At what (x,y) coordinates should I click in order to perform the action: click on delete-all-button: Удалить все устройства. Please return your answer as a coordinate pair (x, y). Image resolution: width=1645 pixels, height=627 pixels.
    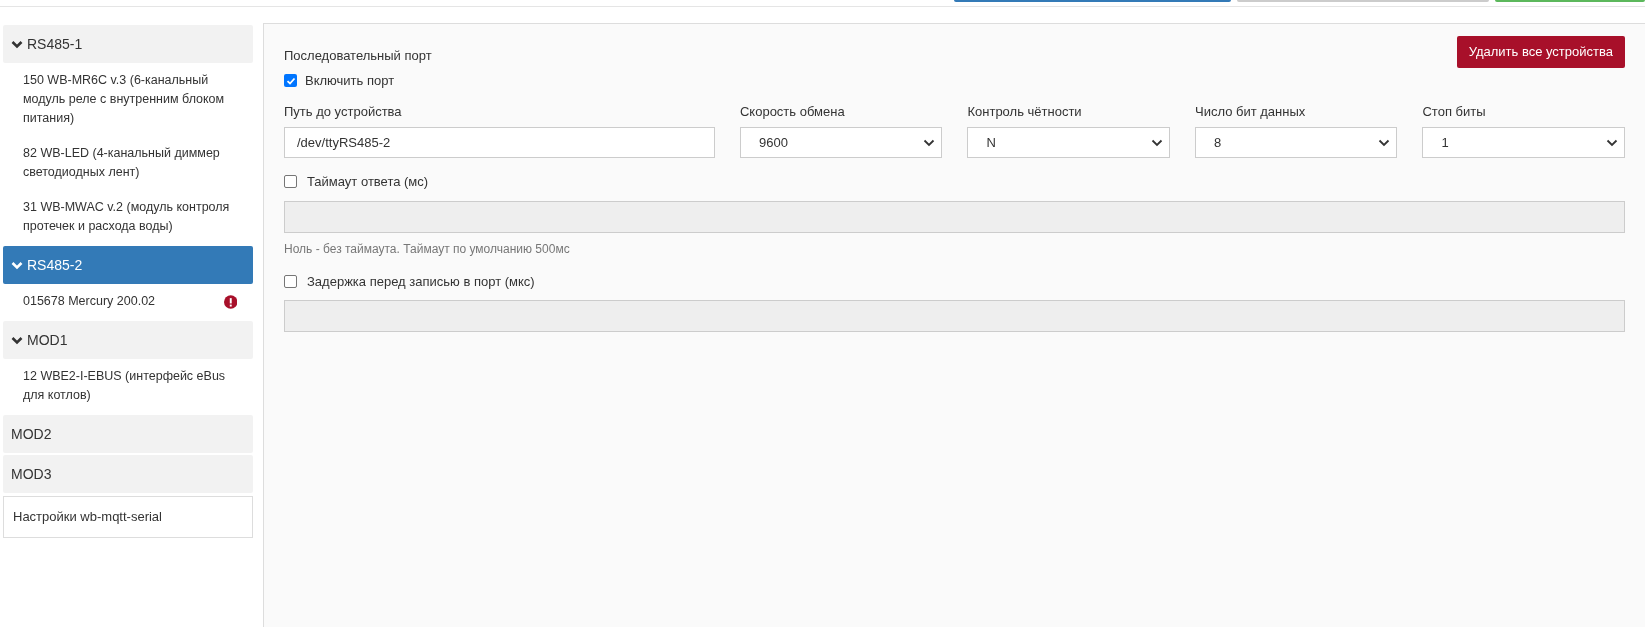
    Looking at the image, I should click on (1540, 52).